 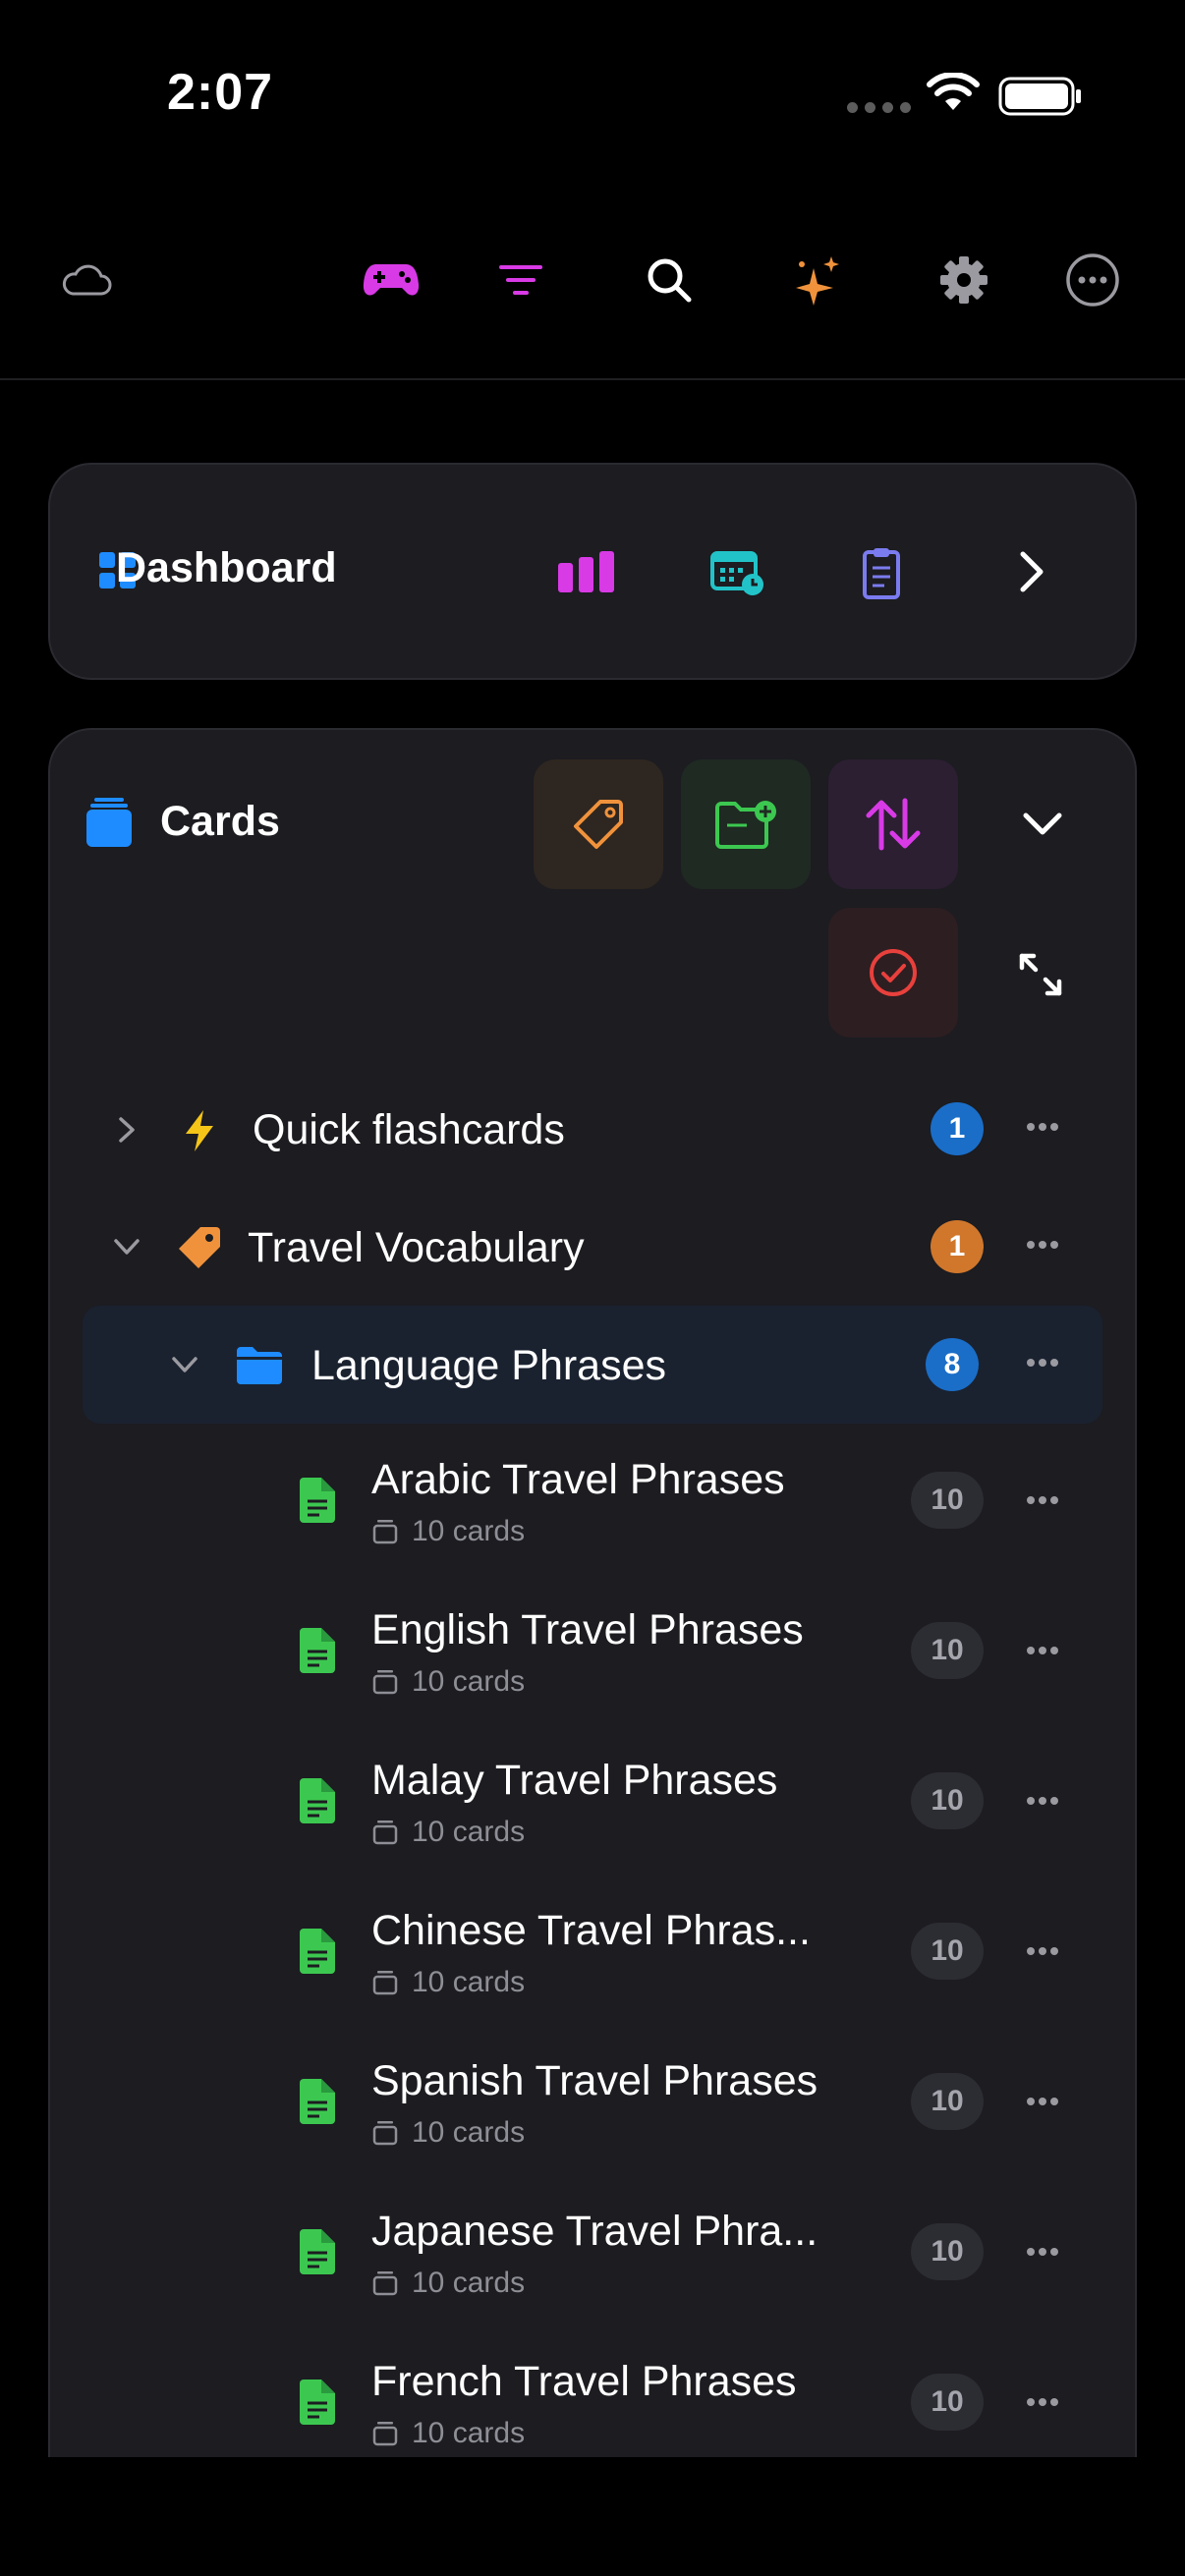 What do you see at coordinates (409, 1130) in the screenshot?
I see `quick-flashcards-label: Quick flashcards` at bounding box center [409, 1130].